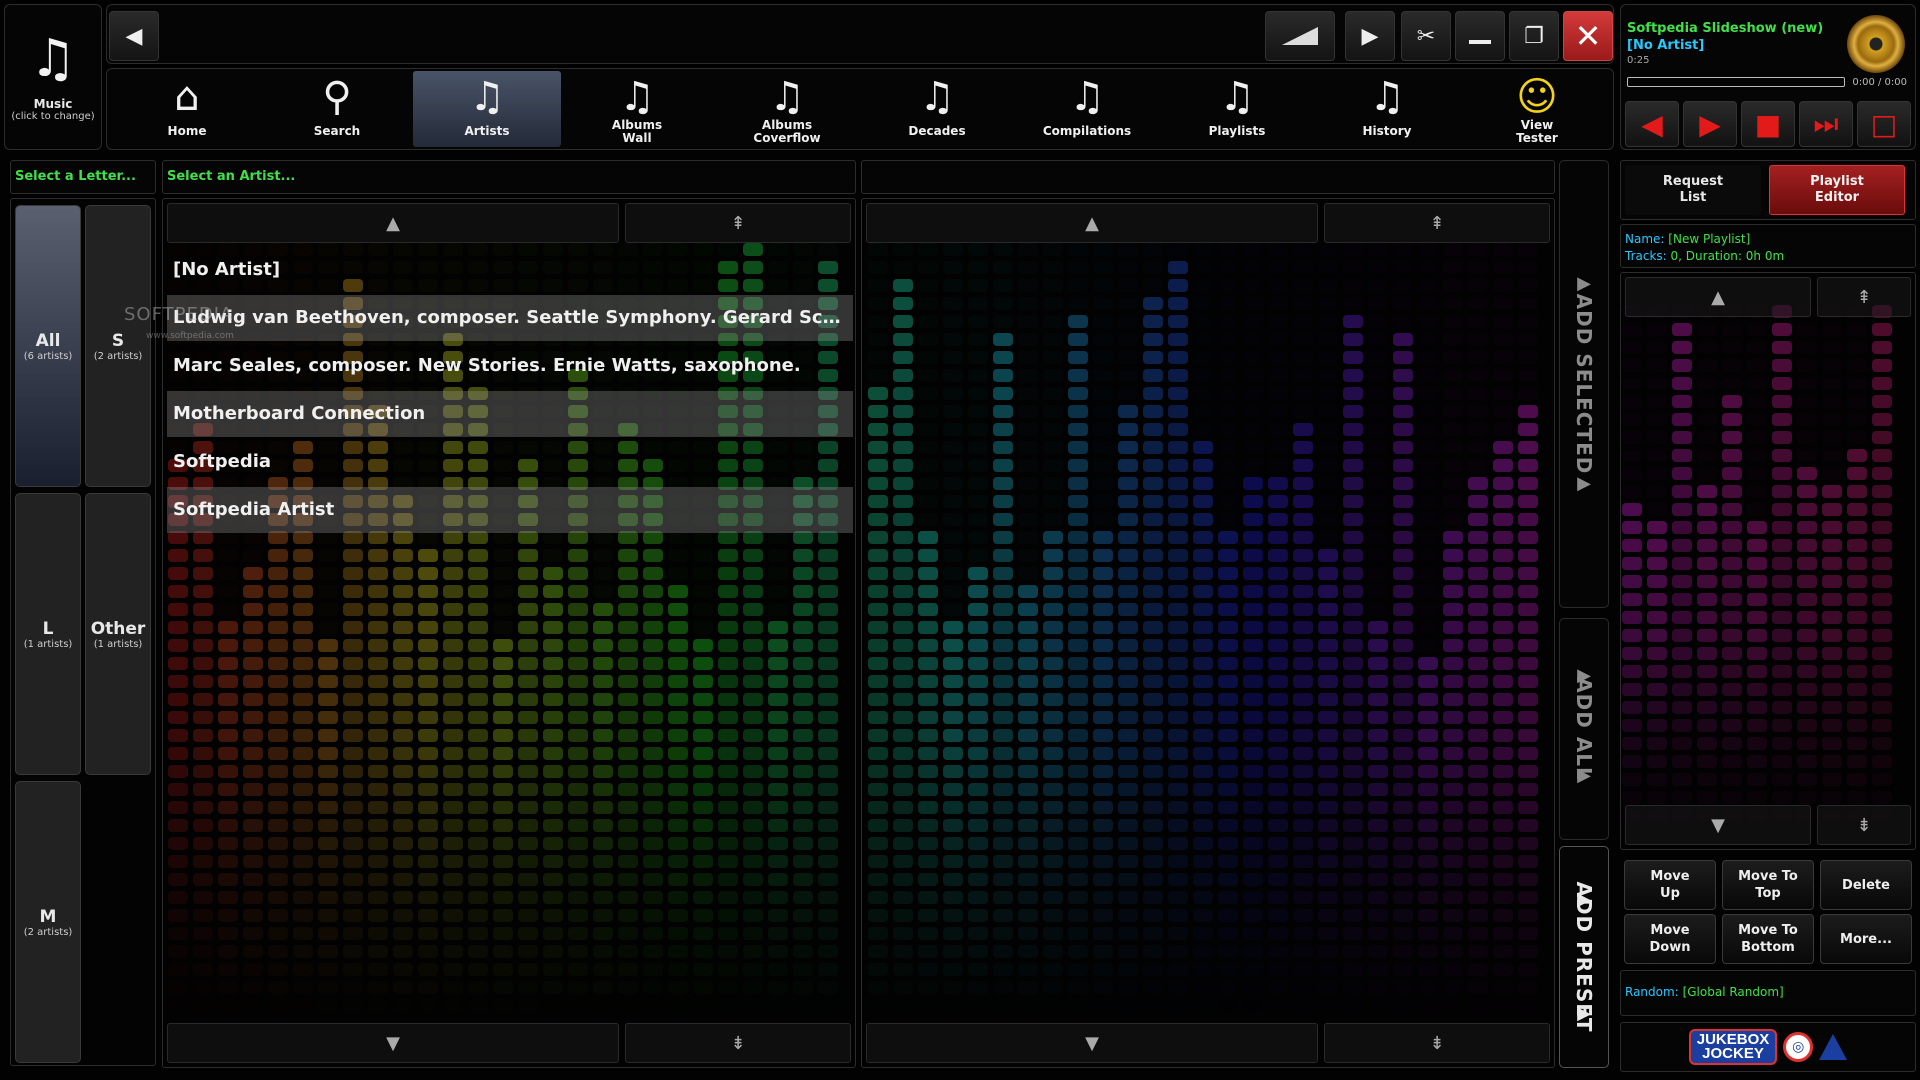 This screenshot has height=1080, width=1920. I want to click on move-to-bottom-button: Move To Bottom, so click(1768, 939).